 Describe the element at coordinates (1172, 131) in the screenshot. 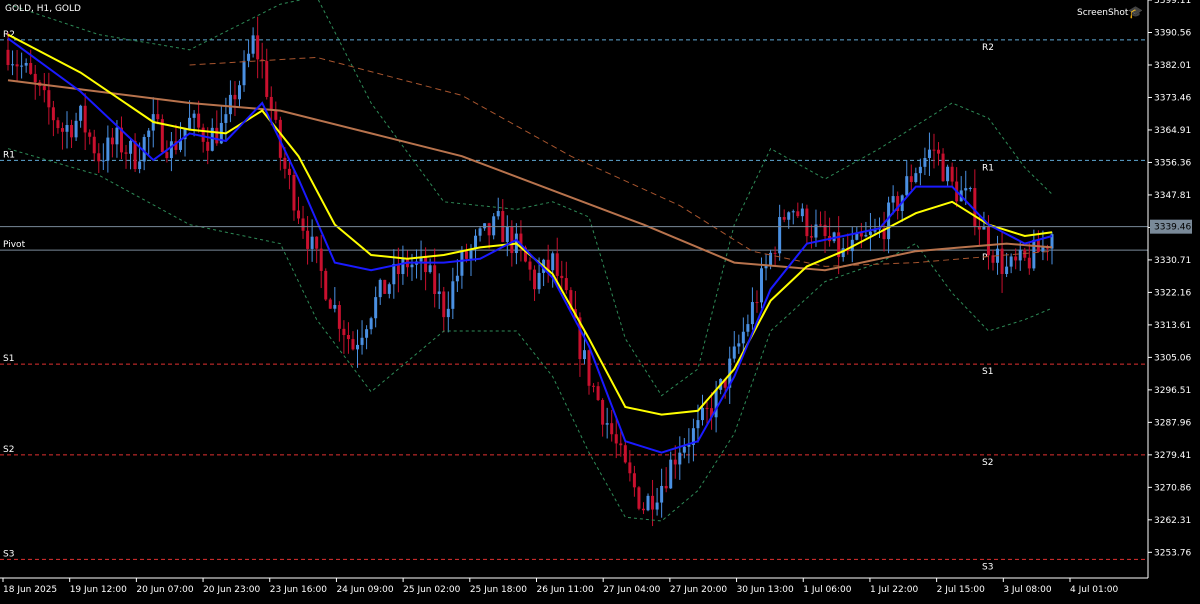

I see `y-tick-label: 3364.91` at that location.